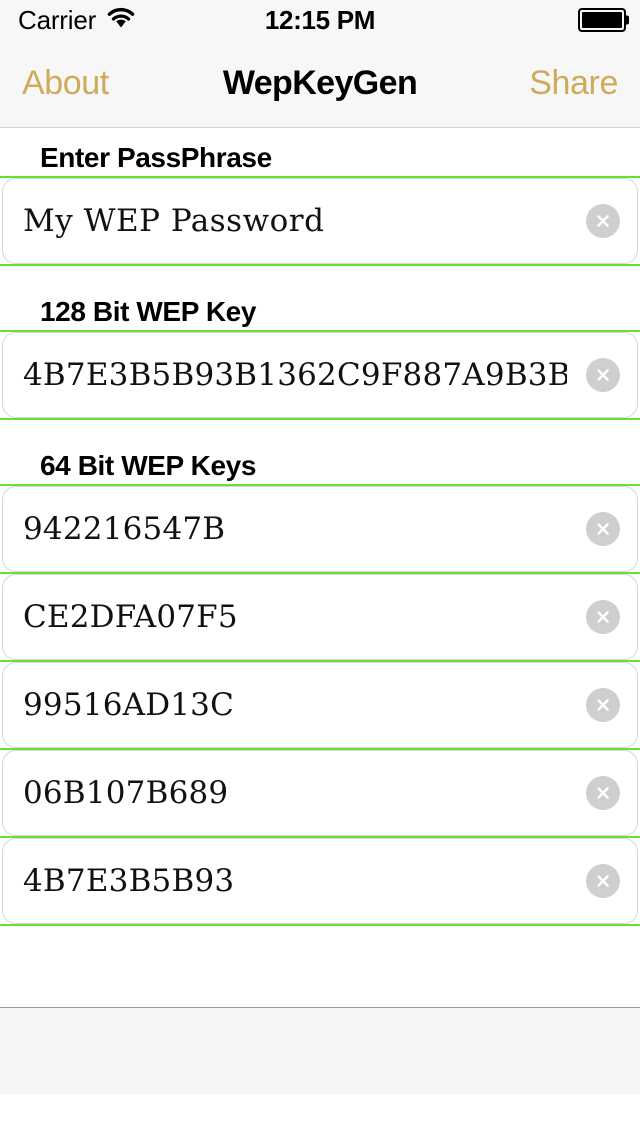  Describe the element at coordinates (320, 452) in the screenshot. I see `section-header-2: 64 Bit WEP Keys` at that location.